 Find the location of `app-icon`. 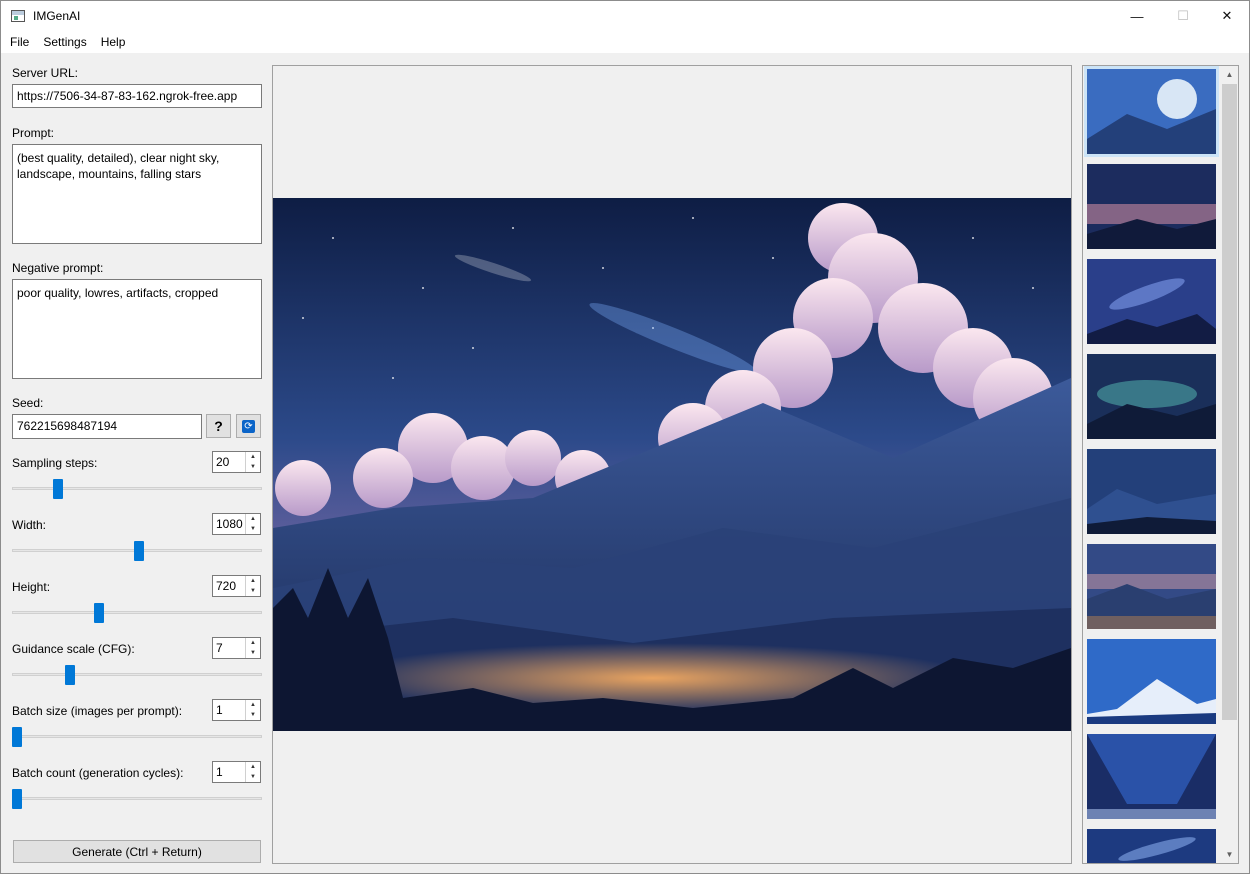

app-icon is located at coordinates (18, 16).